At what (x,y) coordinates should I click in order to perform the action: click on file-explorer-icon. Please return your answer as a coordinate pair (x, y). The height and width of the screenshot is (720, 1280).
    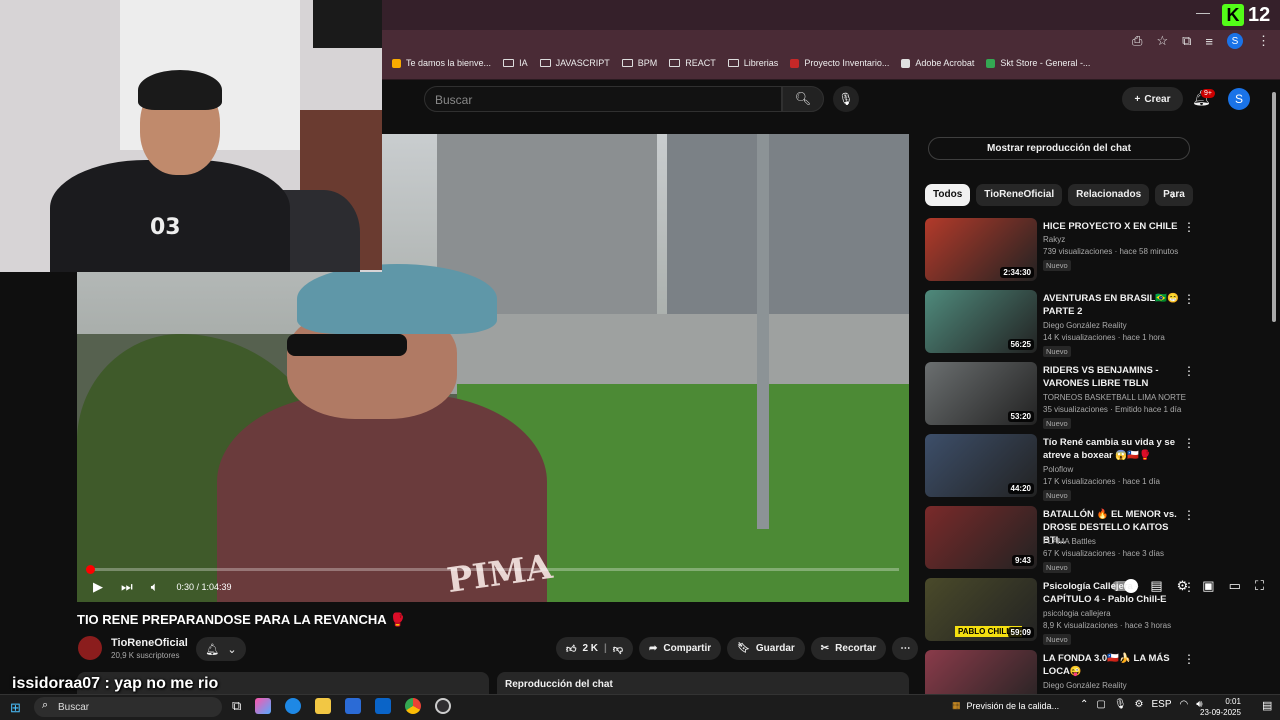
    Looking at the image, I should click on (323, 706).